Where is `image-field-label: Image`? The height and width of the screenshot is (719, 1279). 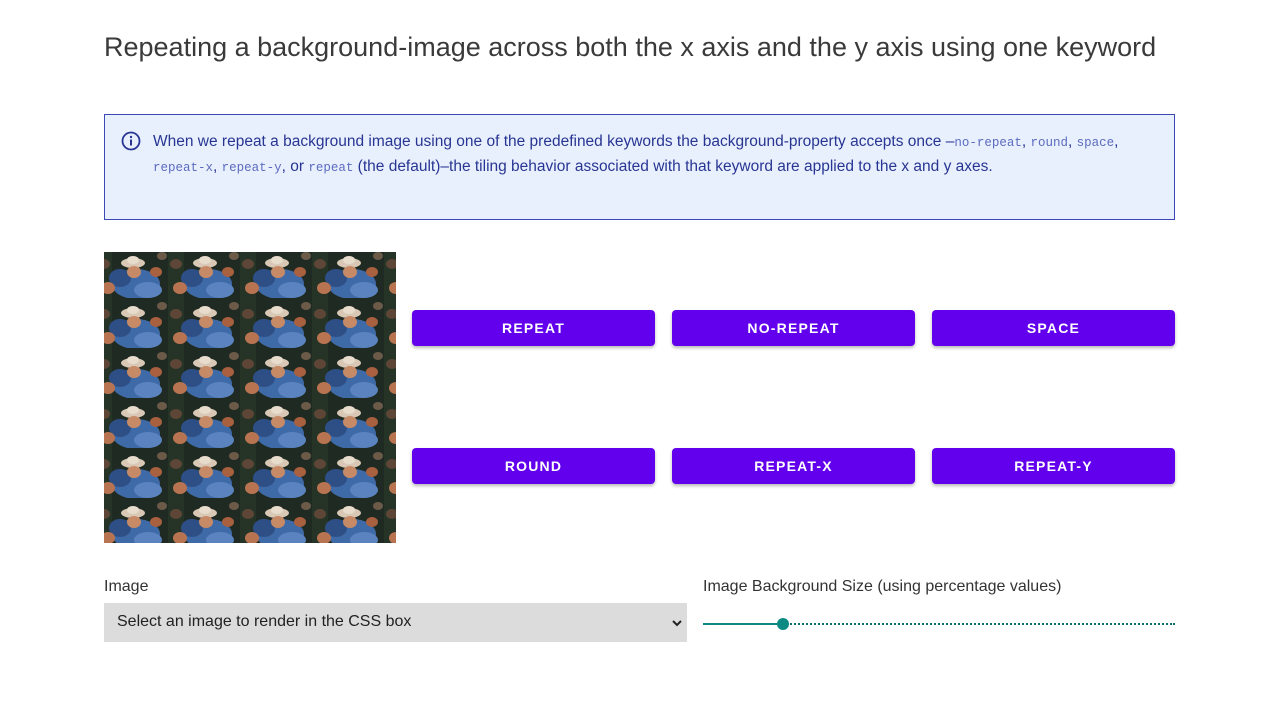 image-field-label: Image is located at coordinates (126, 586).